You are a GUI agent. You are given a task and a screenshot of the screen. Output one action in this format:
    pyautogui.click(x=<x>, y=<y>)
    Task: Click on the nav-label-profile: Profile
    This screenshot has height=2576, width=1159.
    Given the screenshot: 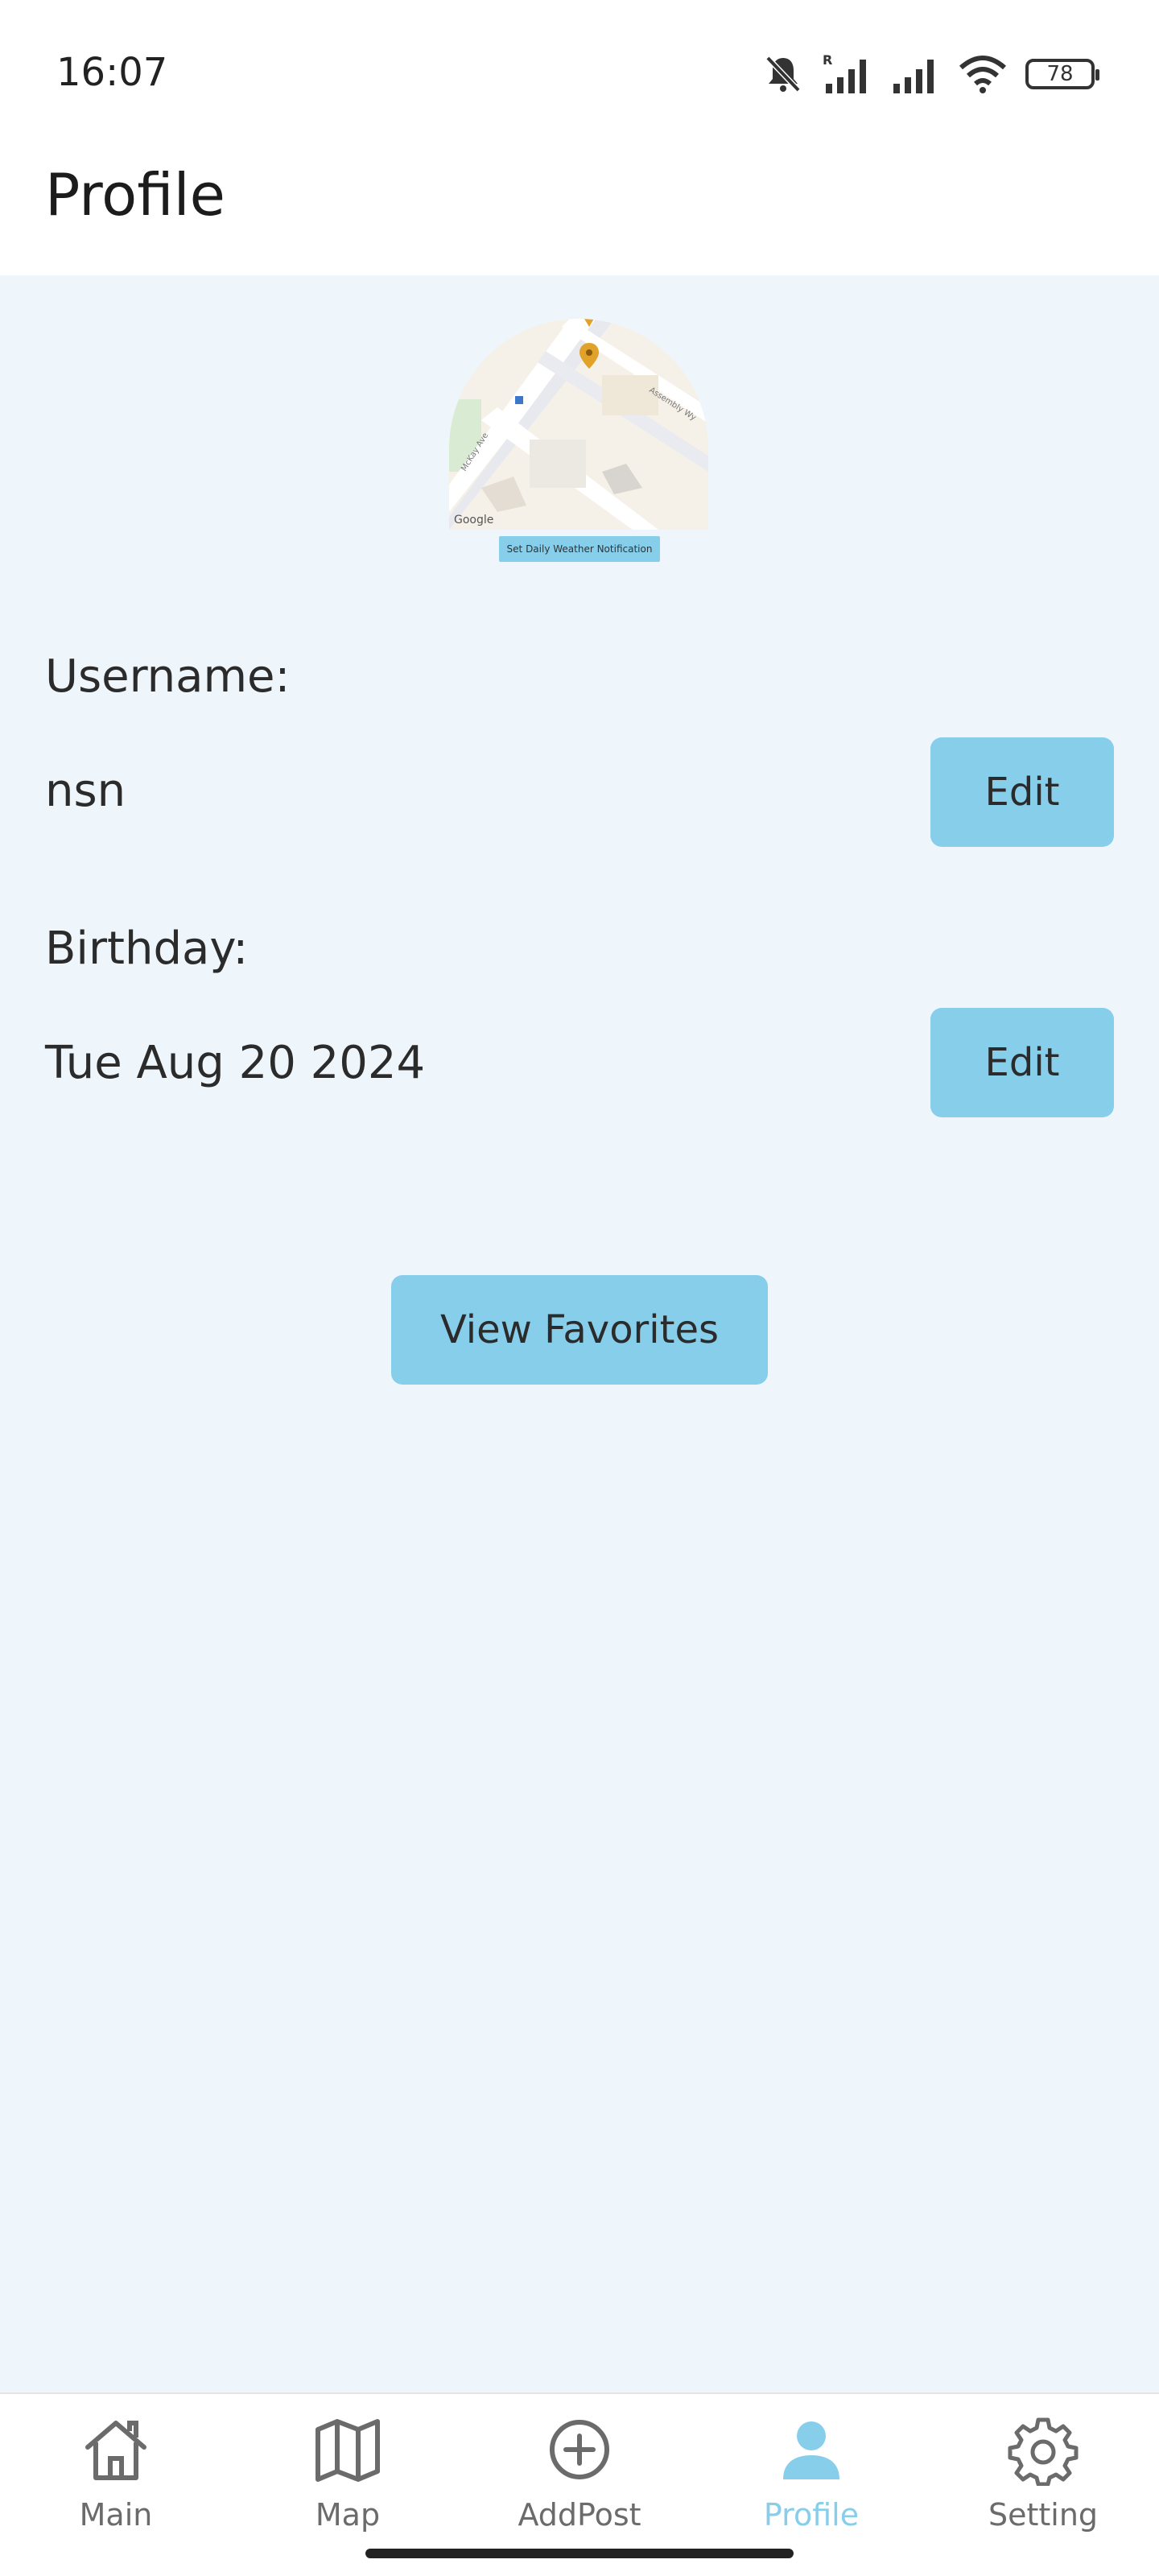 What is the action you would take?
    pyautogui.click(x=811, y=2515)
    